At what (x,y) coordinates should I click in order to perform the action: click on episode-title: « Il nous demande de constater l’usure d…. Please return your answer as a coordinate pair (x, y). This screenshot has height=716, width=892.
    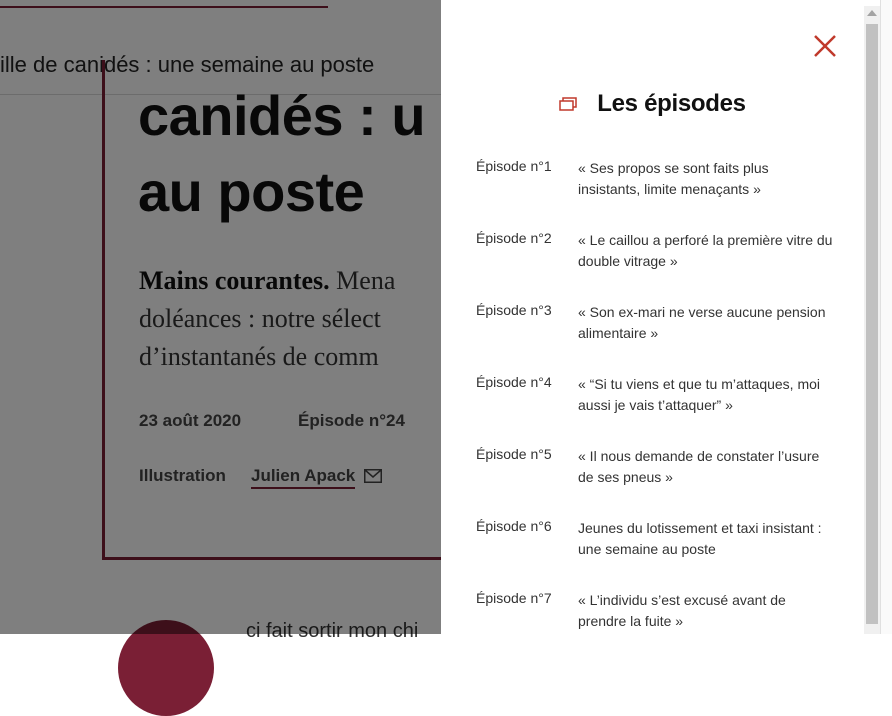
    Looking at the image, I should click on (705, 467).